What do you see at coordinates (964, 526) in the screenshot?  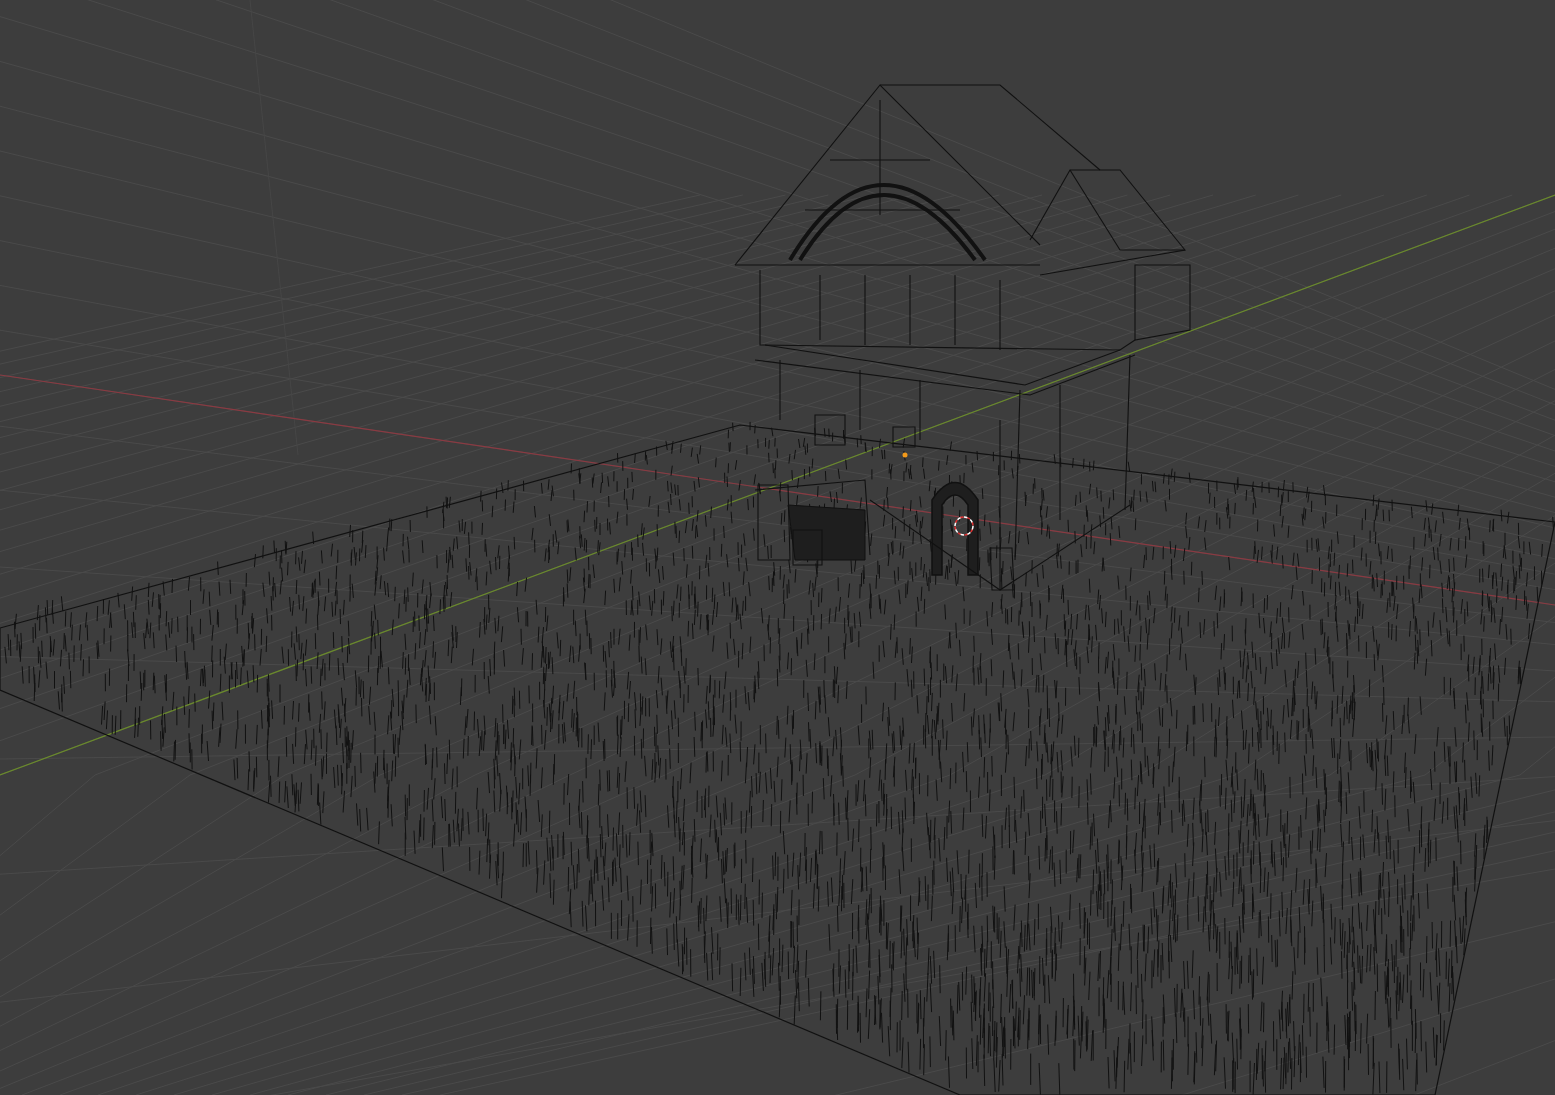 I see `3d-cursor-icon` at bounding box center [964, 526].